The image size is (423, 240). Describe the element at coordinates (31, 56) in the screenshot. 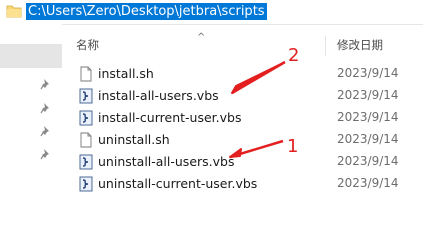

I see `navigation-selected-item` at that location.